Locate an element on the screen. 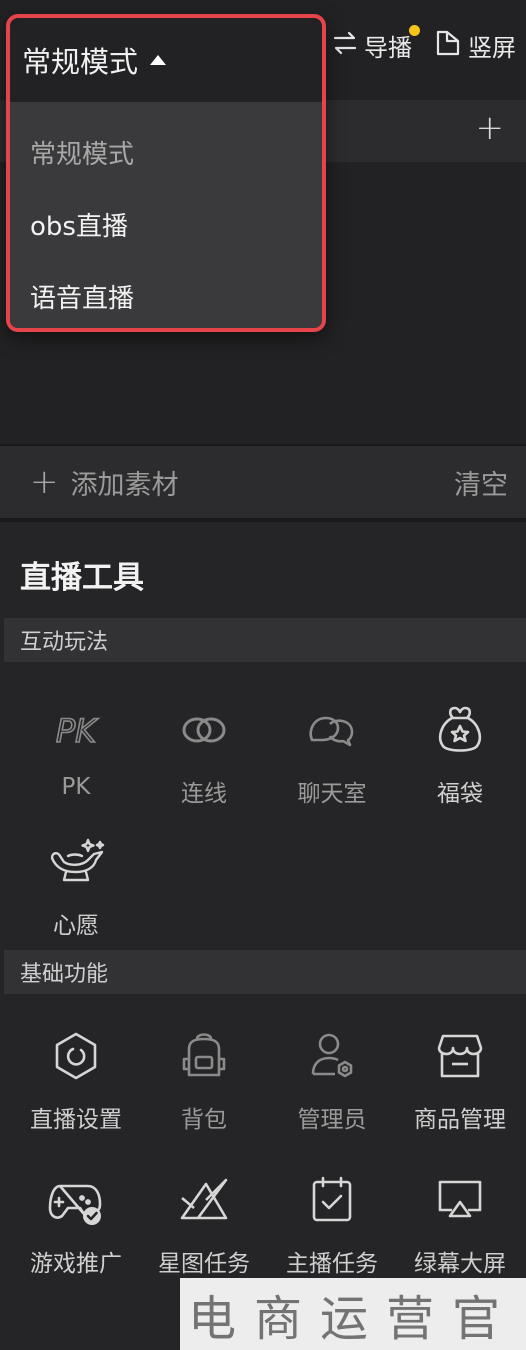 The image size is (526, 1350). tool-label-anchor-task: 主播任务 is located at coordinates (332, 1264).